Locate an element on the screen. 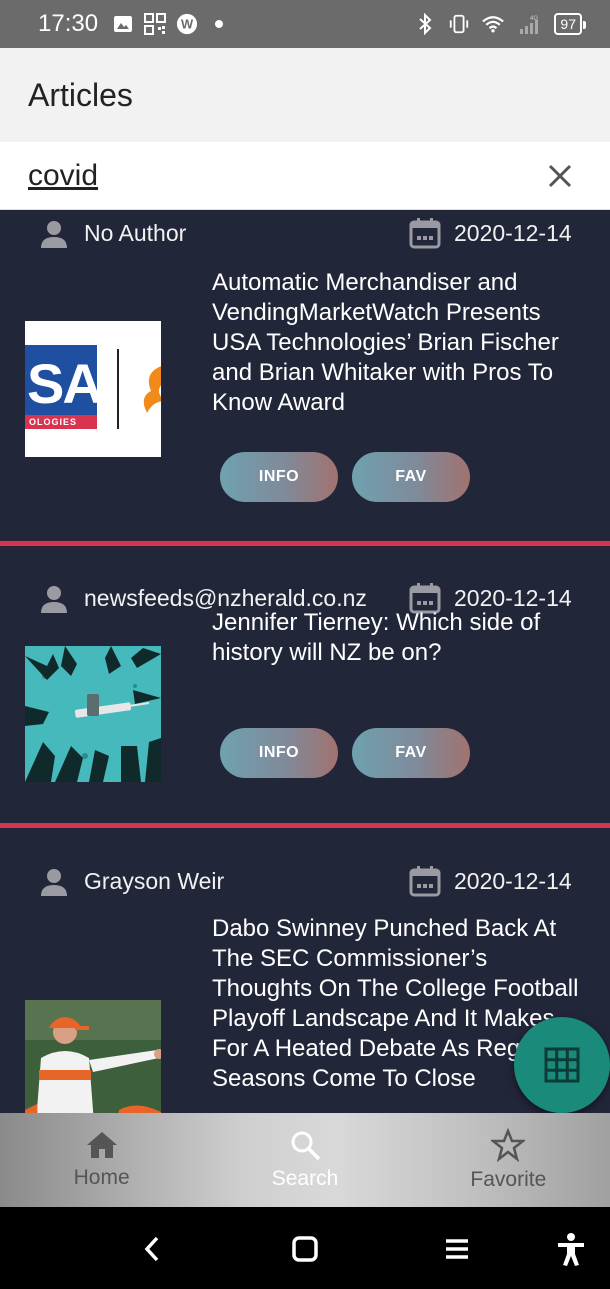 Image resolution: width=610 pixels, height=1289 pixels. battery-indicator: 97 is located at coordinates (570, 24).